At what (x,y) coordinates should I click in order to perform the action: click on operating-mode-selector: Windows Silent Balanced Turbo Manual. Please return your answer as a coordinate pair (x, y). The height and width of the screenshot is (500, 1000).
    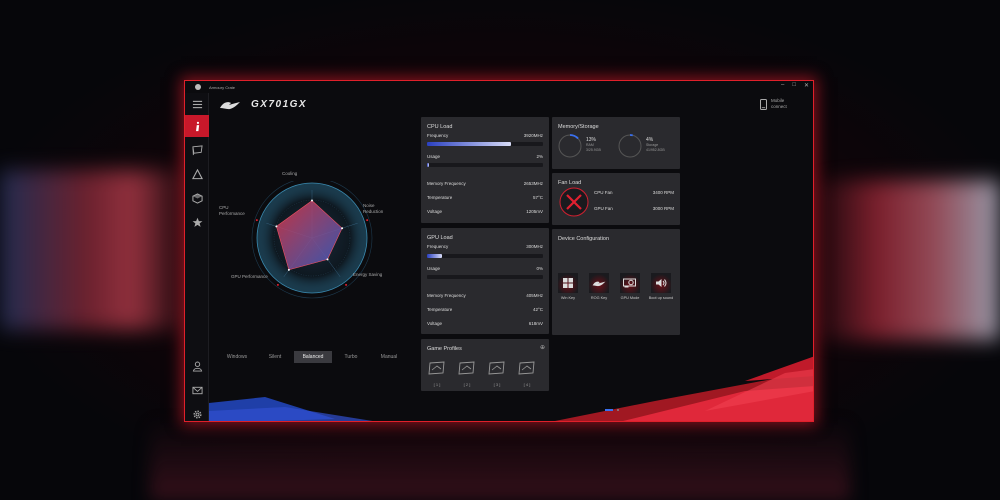
    Looking at the image, I should click on (313, 357).